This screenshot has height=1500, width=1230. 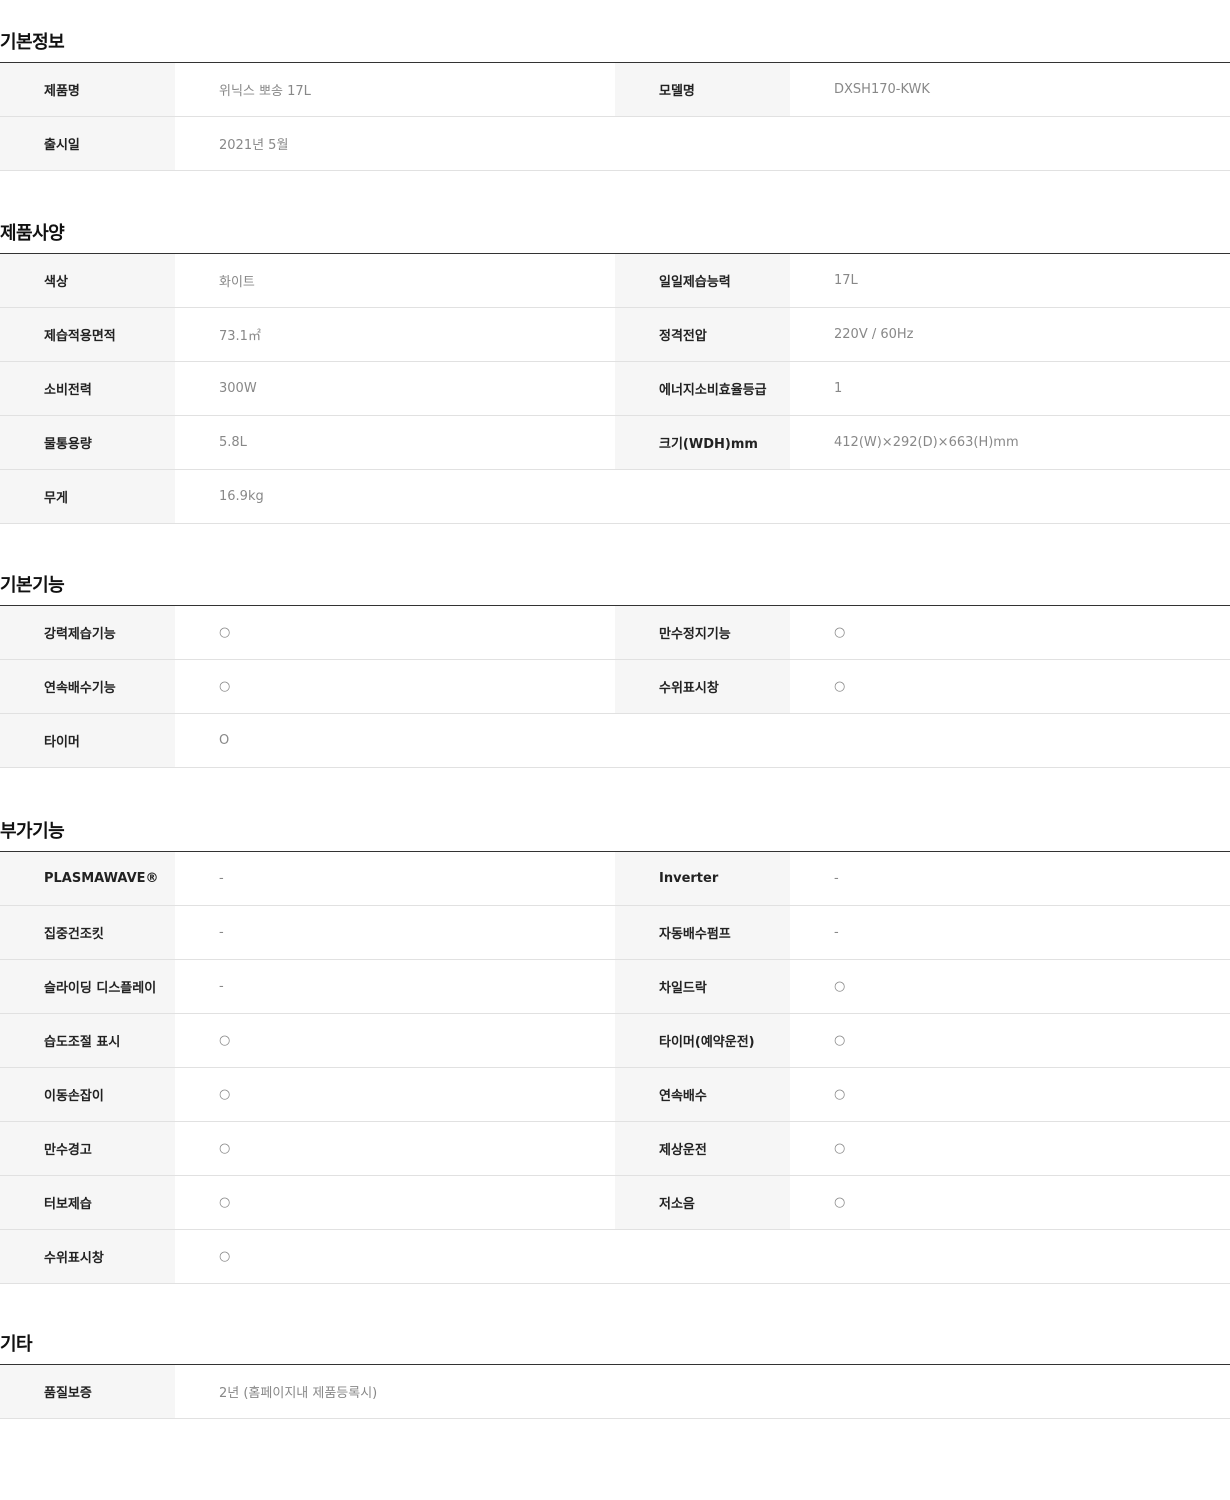 I want to click on spec-label: 제습적용면적, so click(x=87, y=334).